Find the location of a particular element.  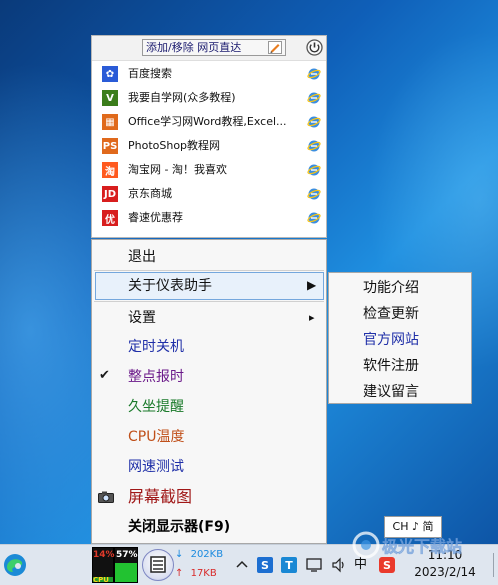

about-submenu: 功能介绍检查更新官方网站软件注册建议留言 is located at coordinates (400, 338).